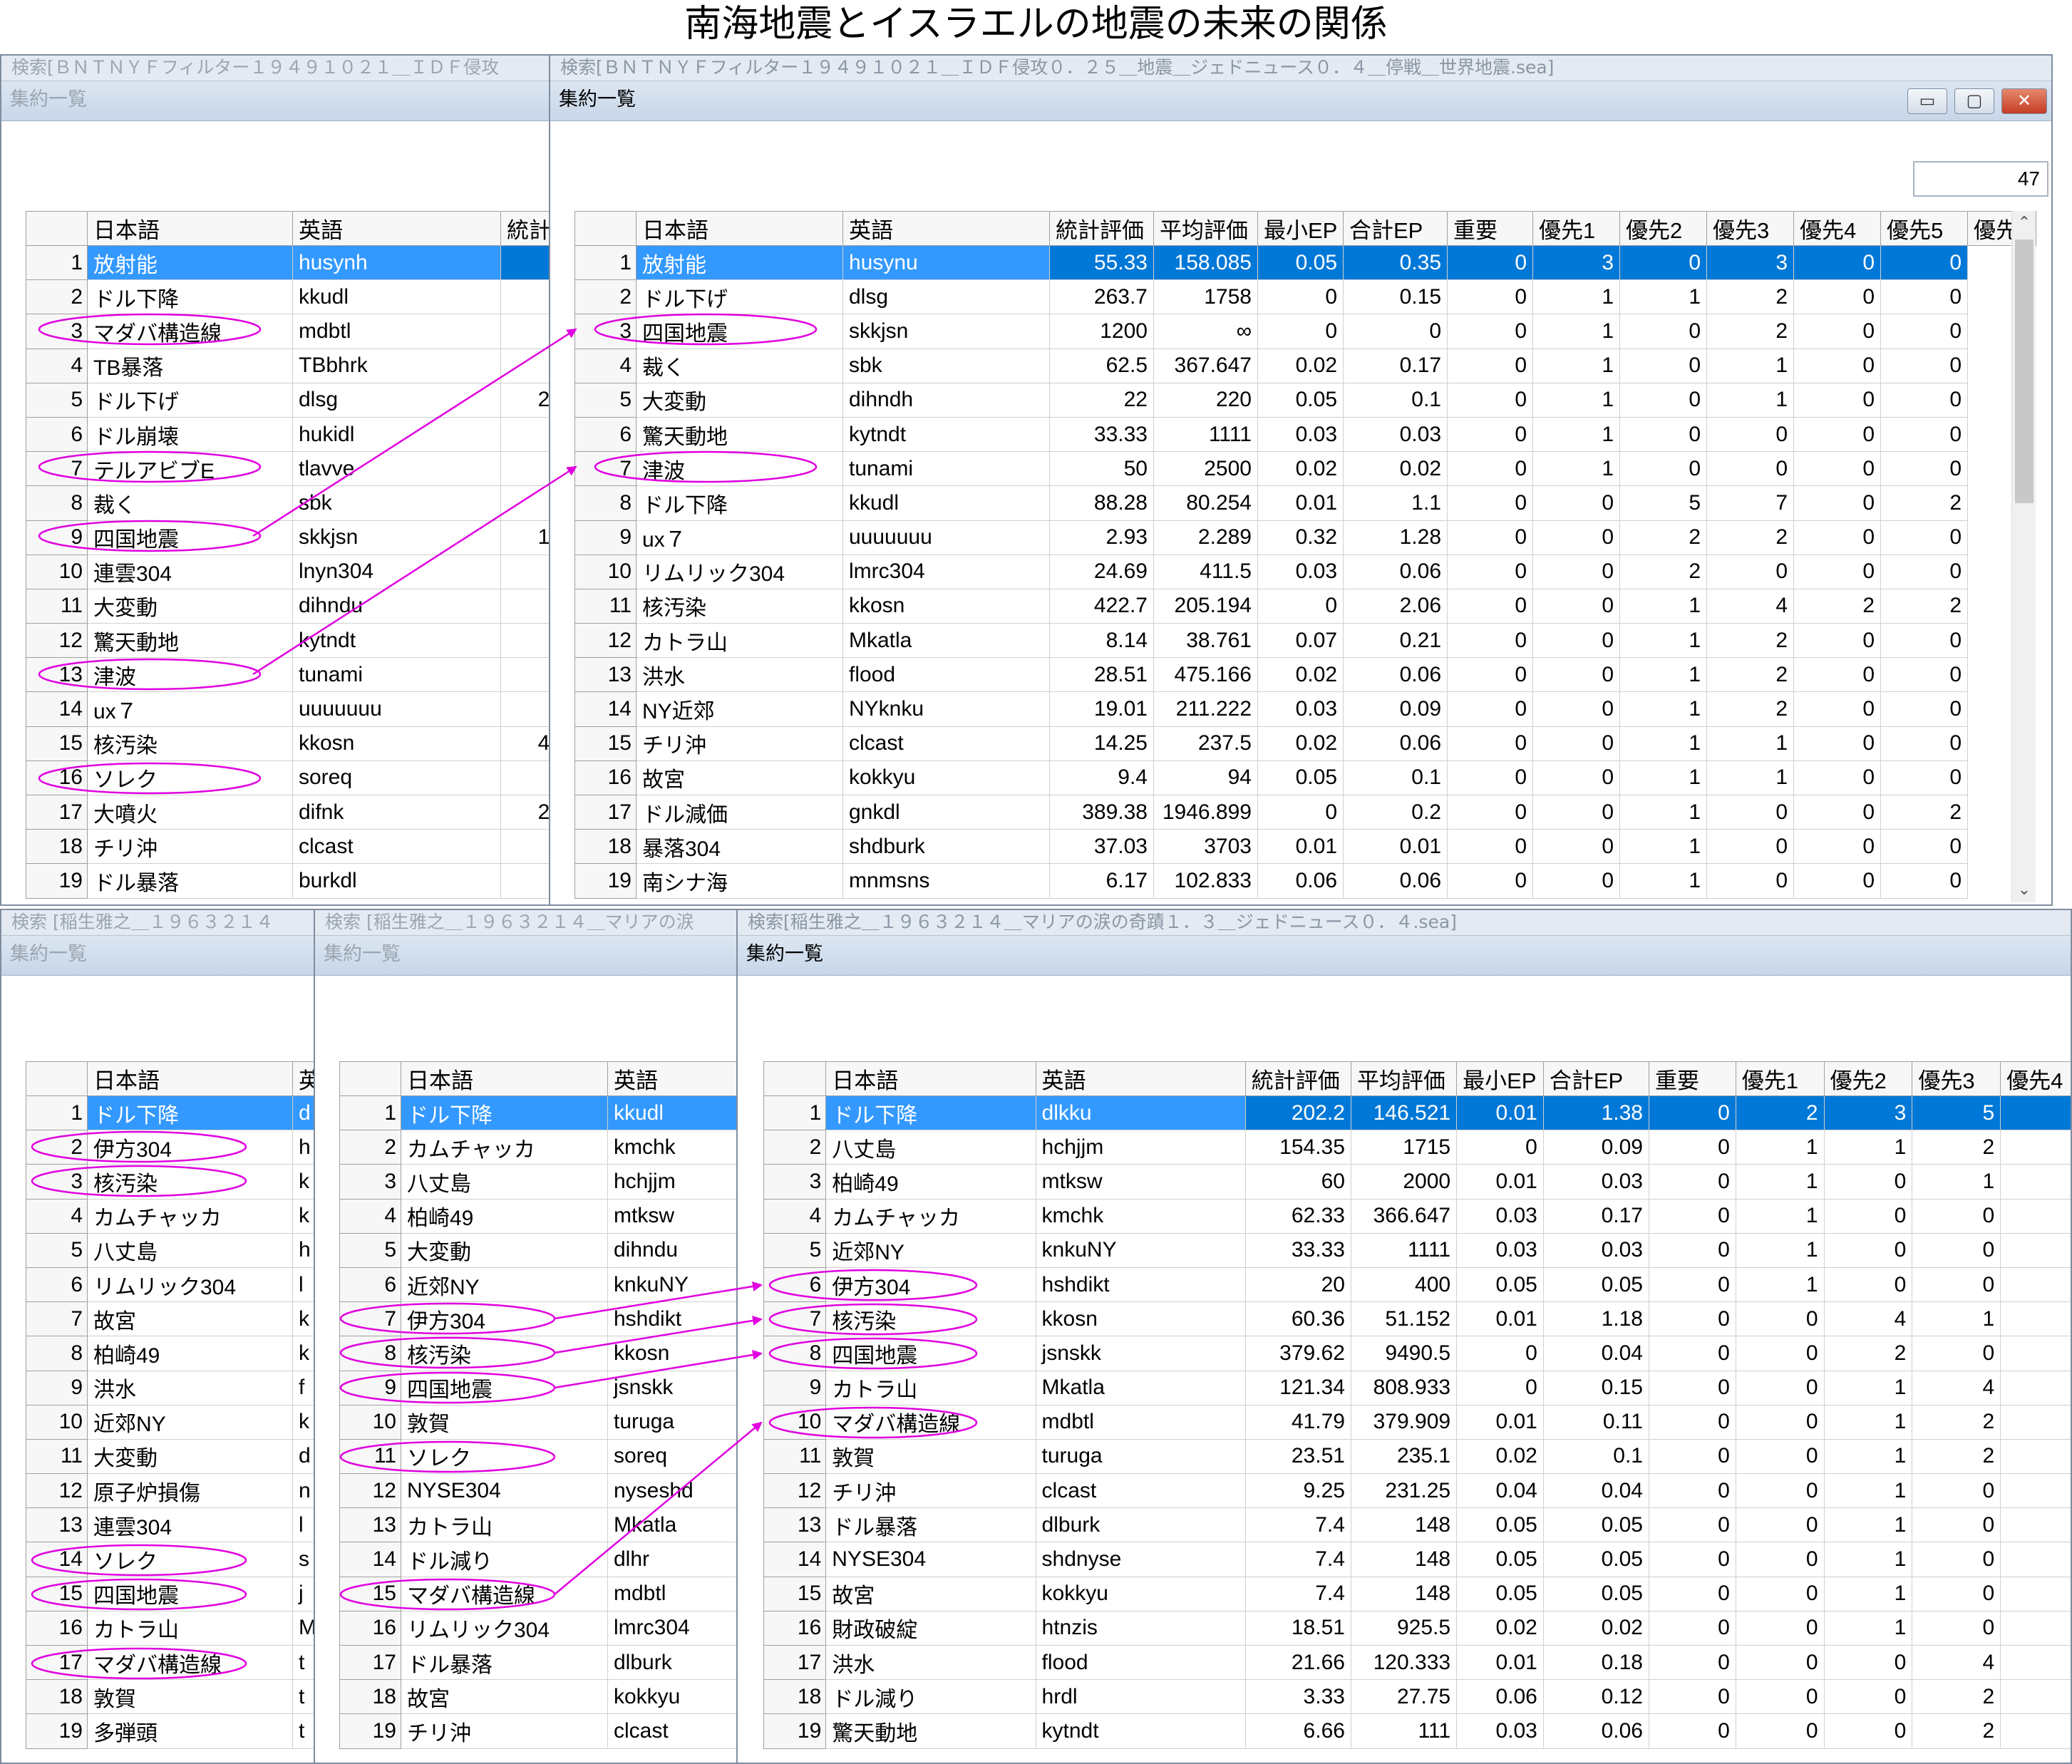 The height and width of the screenshot is (1764, 2072). Describe the element at coordinates (173, 1663) in the screenshot. I see `table-row: 17 マダバ構造線 t` at that location.